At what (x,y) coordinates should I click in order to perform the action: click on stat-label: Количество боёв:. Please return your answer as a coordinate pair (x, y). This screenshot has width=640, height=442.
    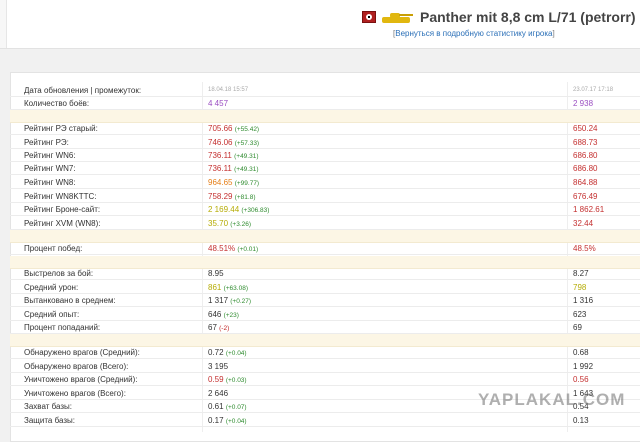
    Looking at the image, I should click on (57, 103).